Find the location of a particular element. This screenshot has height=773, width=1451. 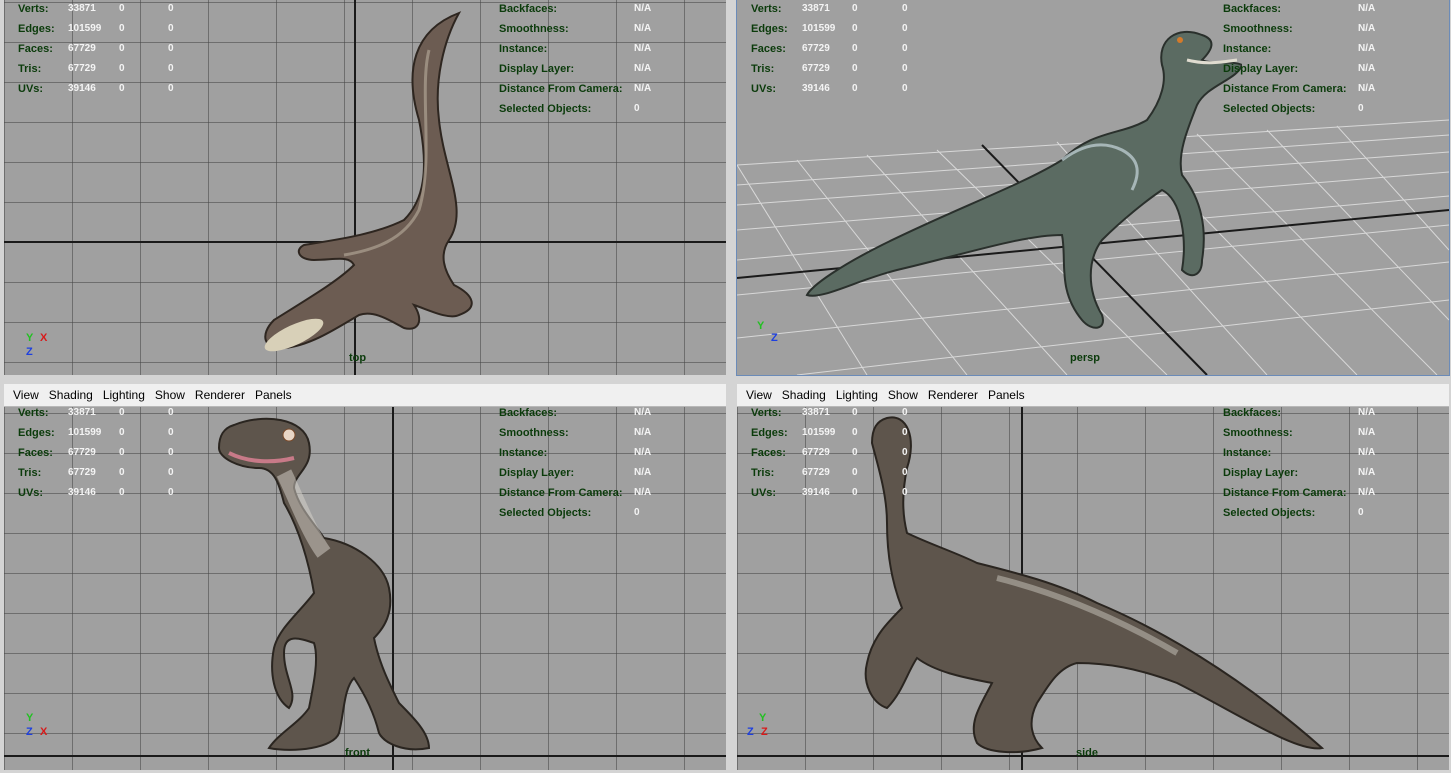

hud-label: Display Layer: is located at coordinates (1261, 473).